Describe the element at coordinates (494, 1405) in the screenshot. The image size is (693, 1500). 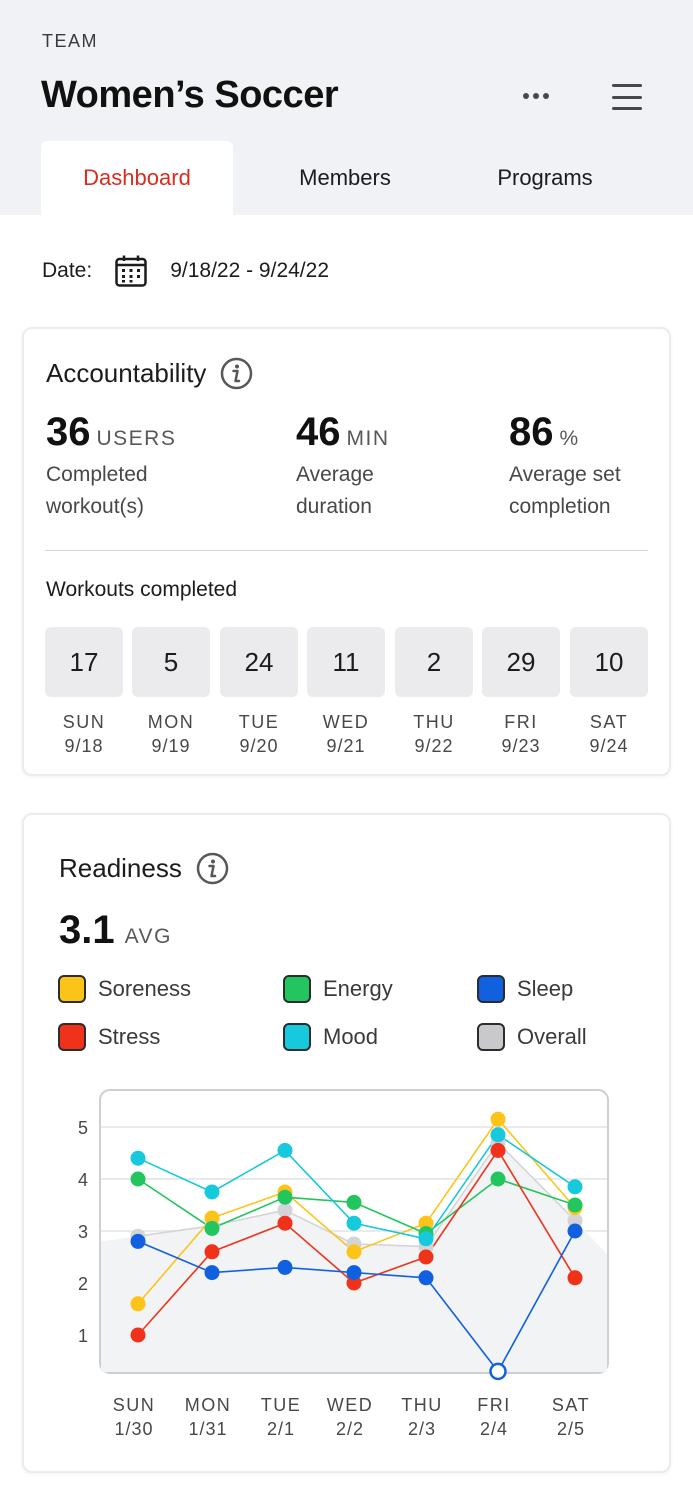
I see `chart-x-tick-label: FRI` at that location.